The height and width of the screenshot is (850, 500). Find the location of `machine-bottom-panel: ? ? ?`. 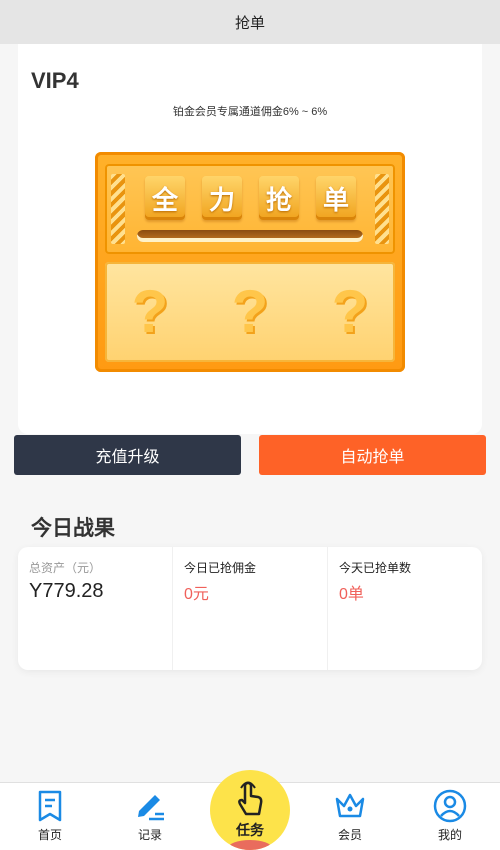

machine-bottom-panel: ? ? ? is located at coordinates (250, 312).